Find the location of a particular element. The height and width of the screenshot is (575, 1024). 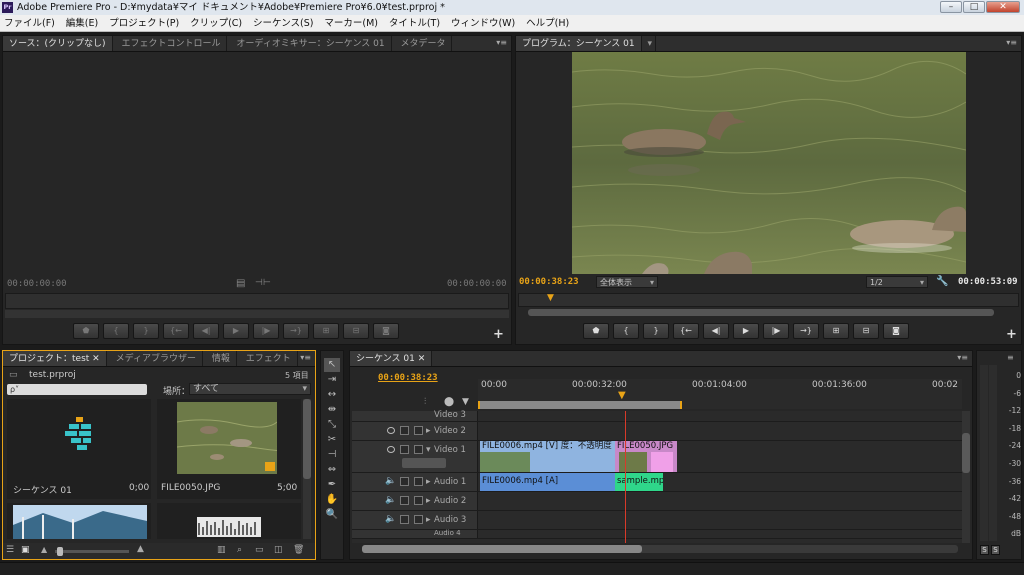

slide-tool-icon: ⇔ is located at coordinates (332, 470).